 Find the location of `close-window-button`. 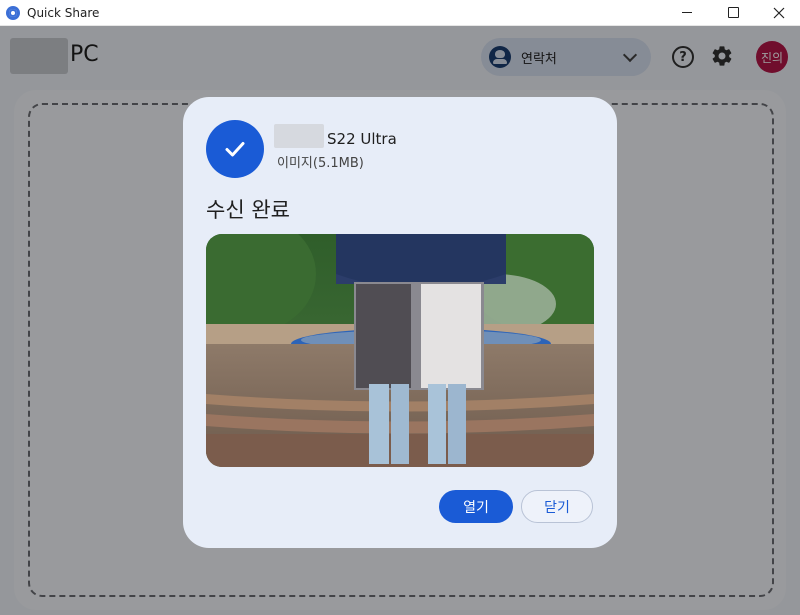

close-window-button is located at coordinates (778, 12).